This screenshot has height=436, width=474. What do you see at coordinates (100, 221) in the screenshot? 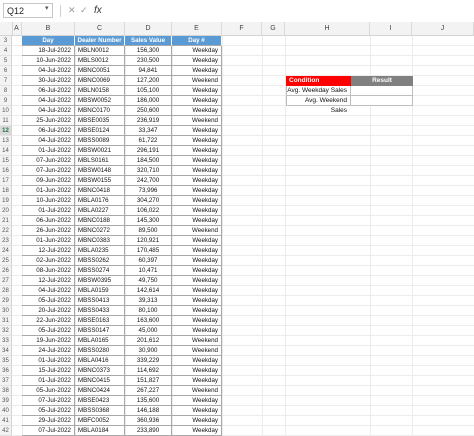
I see `table-cell: MBNC0188` at bounding box center [100, 221].